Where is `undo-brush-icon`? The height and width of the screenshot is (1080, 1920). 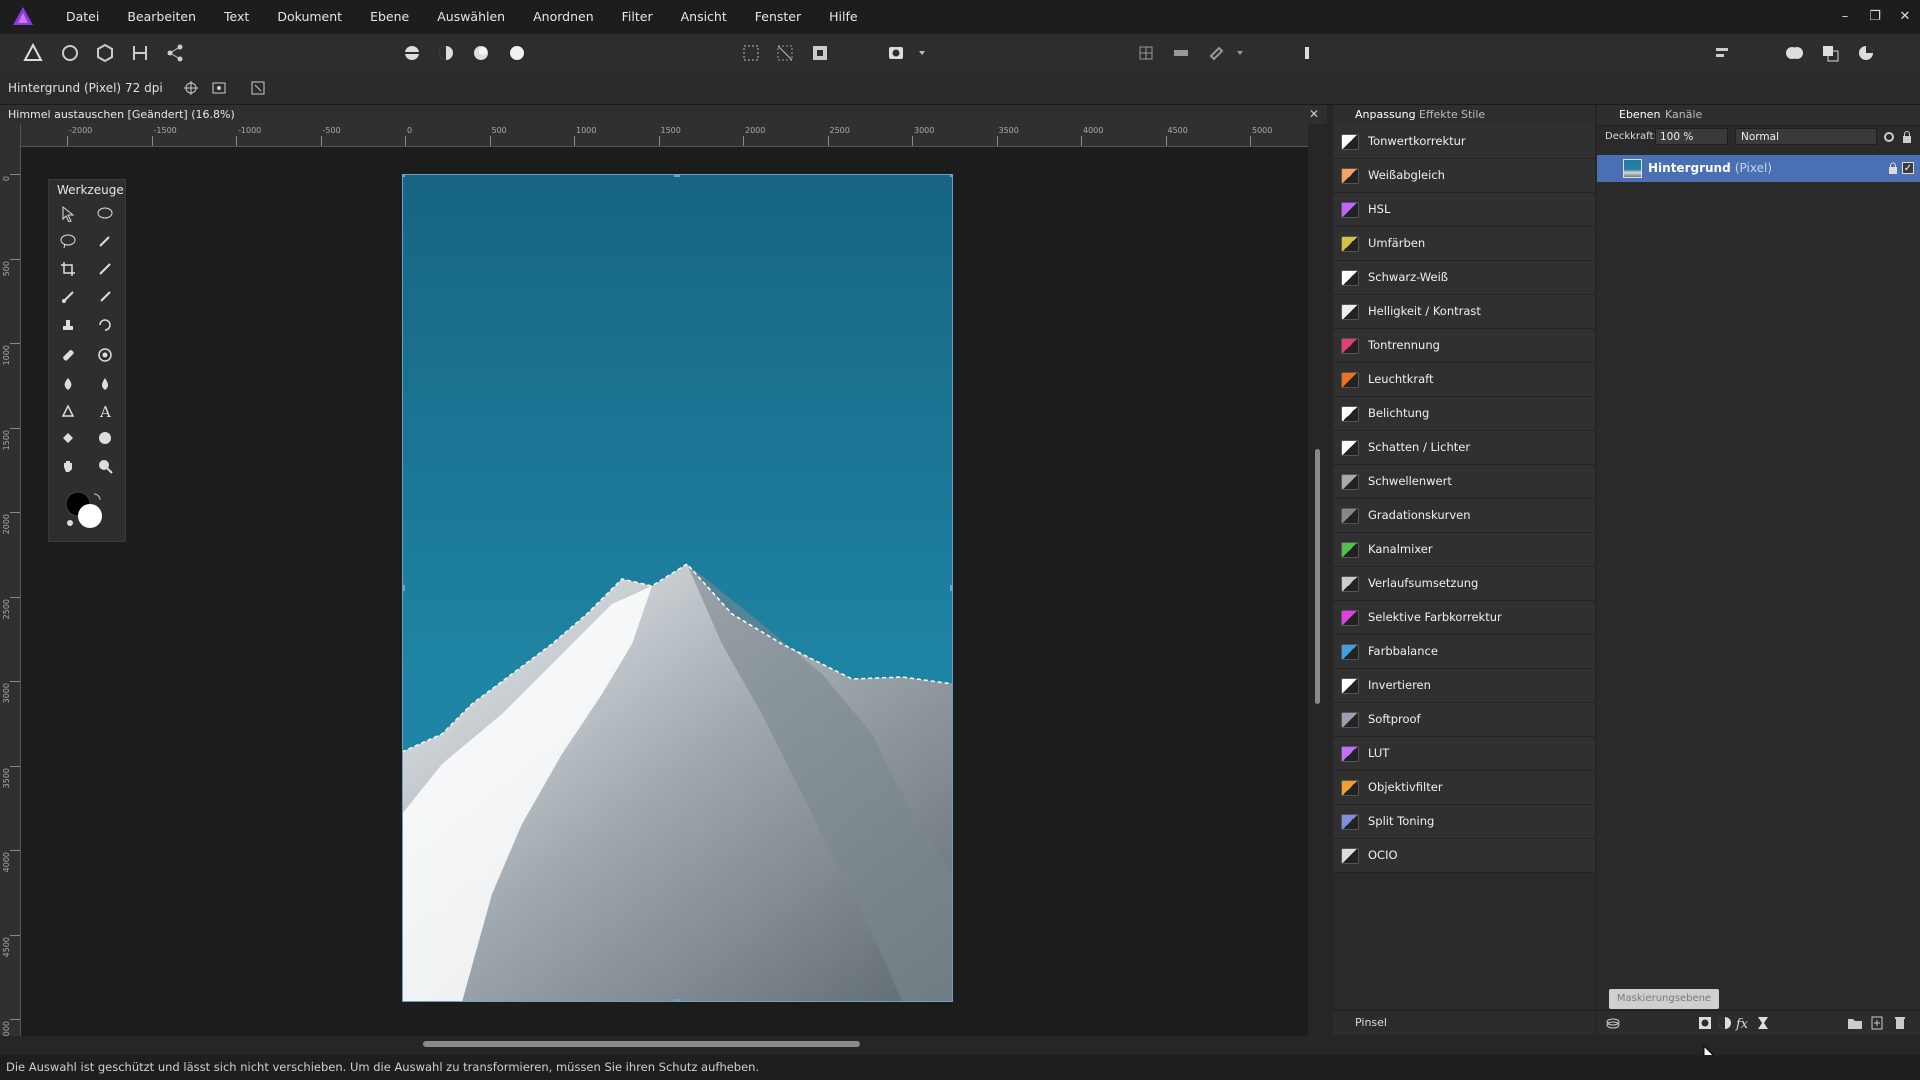
undo-brush-icon is located at coordinates (105, 325).